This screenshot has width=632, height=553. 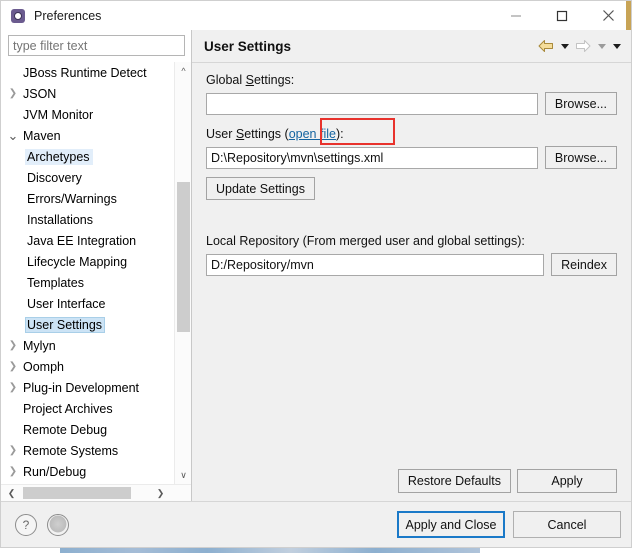 I want to click on sidebar-item-templates: Templates, so click(x=86, y=282).